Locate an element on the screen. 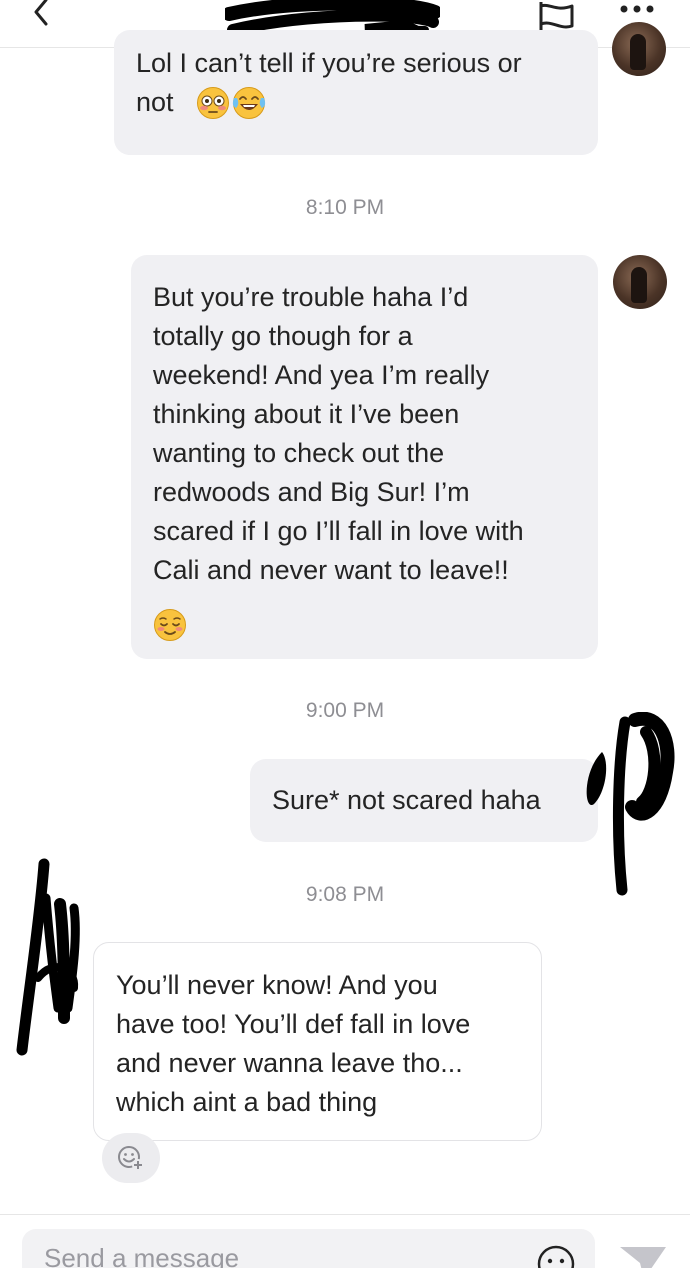 This screenshot has height=1268, width=690. back-chevron-icon is located at coordinates (43, 15).